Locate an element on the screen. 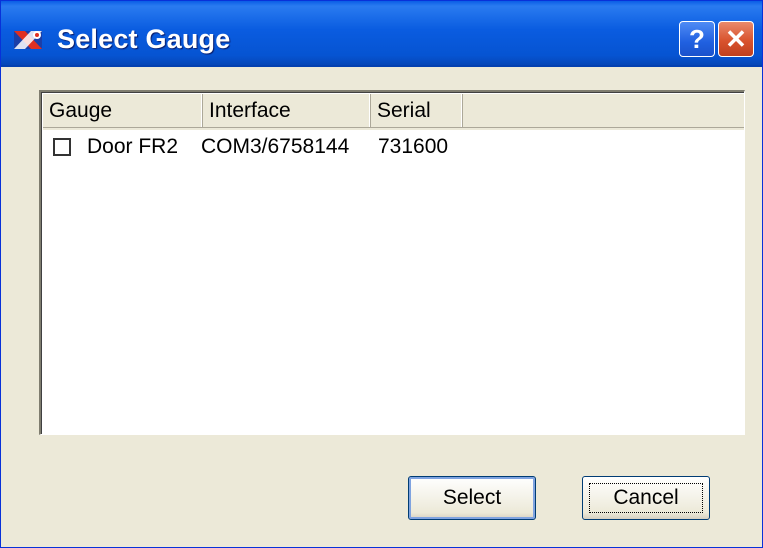  gauge-serial: 731600 is located at coordinates (413, 146).